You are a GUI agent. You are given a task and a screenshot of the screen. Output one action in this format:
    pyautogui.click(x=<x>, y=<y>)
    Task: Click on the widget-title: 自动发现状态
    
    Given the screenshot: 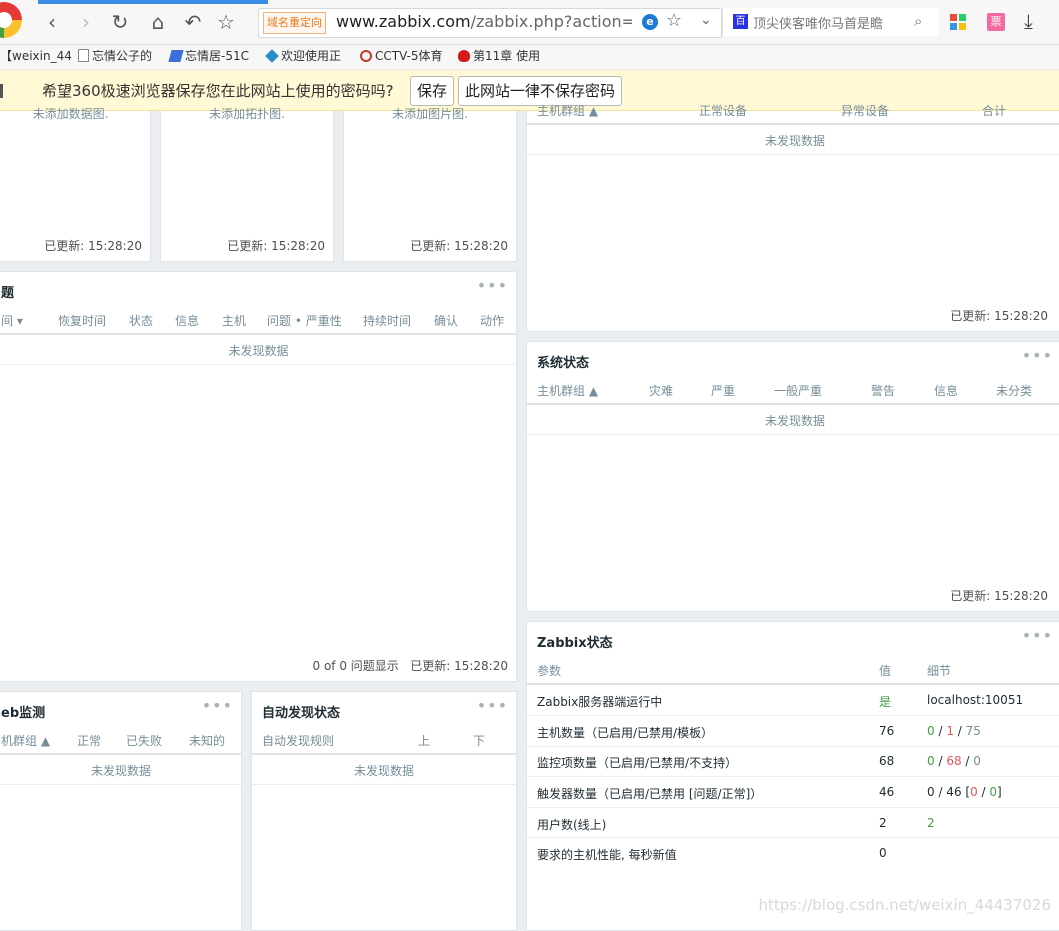 What is the action you would take?
    pyautogui.click(x=301, y=713)
    